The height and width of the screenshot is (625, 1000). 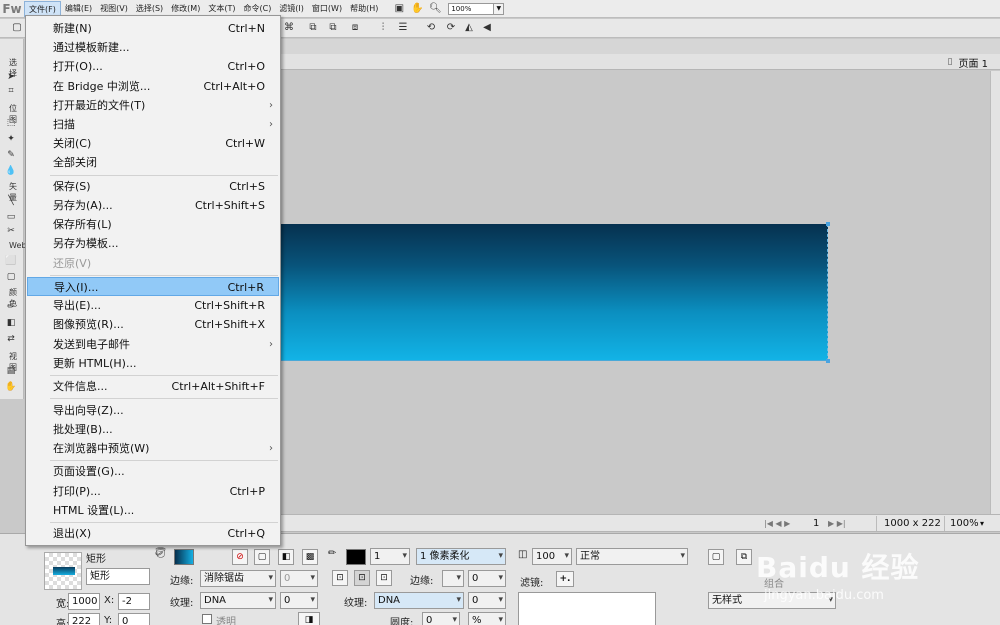 I want to click on magic-wand-icon: ✦, so click(x=11, y=139).